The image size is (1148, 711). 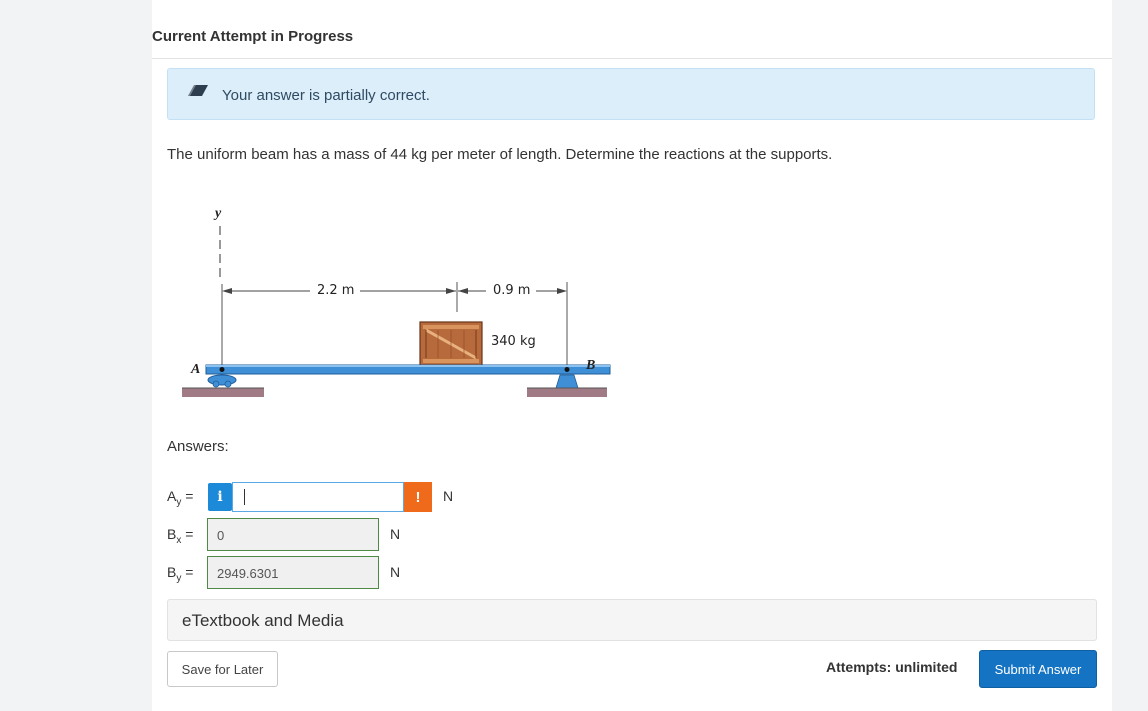 I want to click on eraser-icon, so click(x=198, y=93).